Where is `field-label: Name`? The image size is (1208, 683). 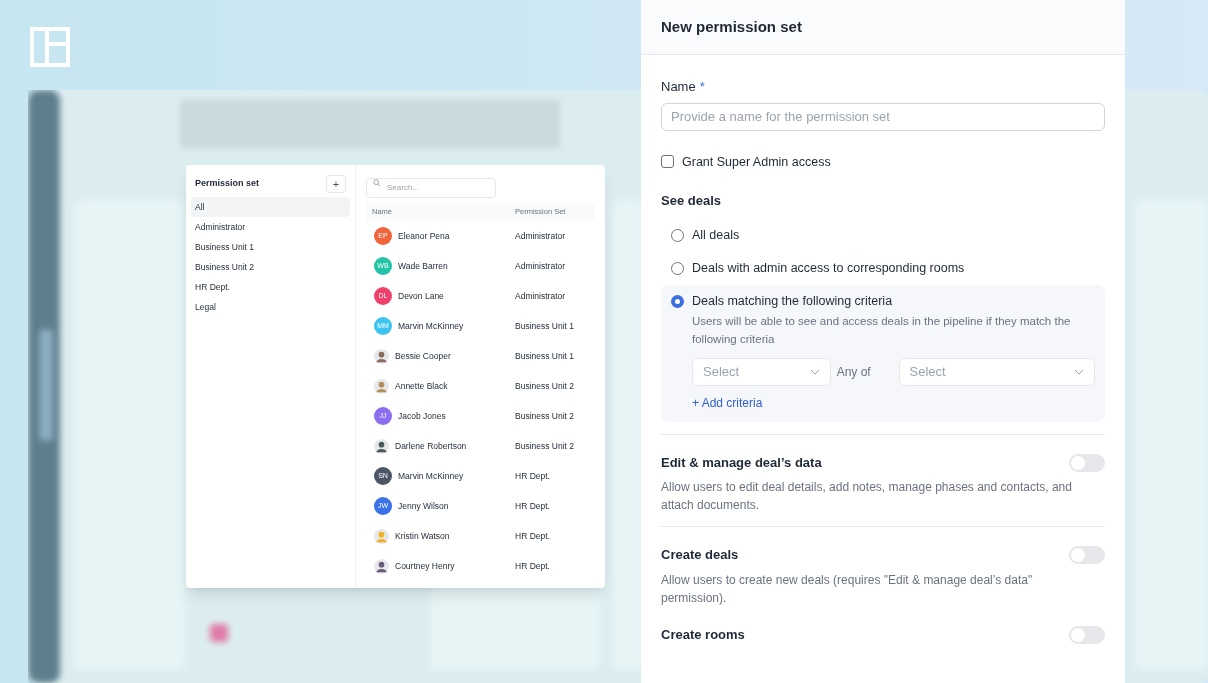
field-label: Name is located at coordinates (678, 87).